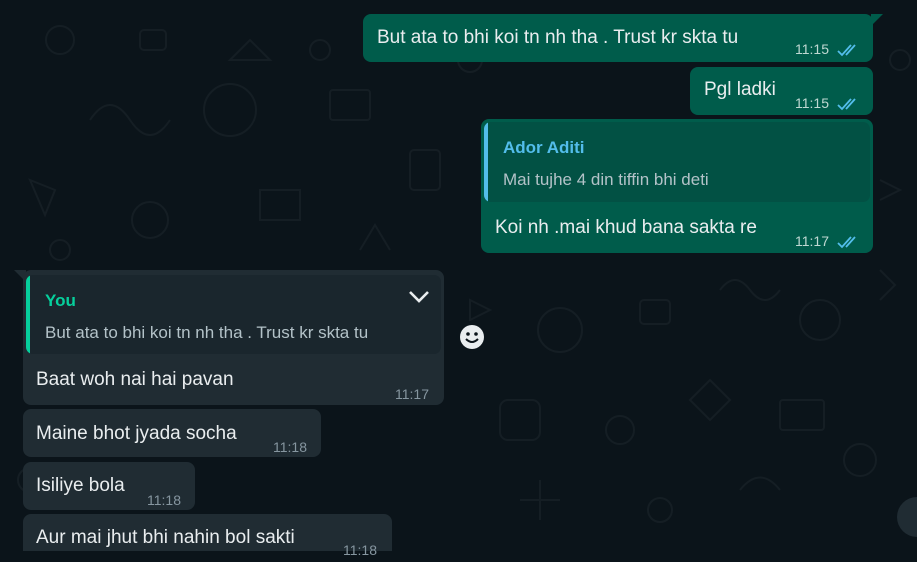 The image size is (917, 562). I want to click on smiley-icon, so click(472, 337).